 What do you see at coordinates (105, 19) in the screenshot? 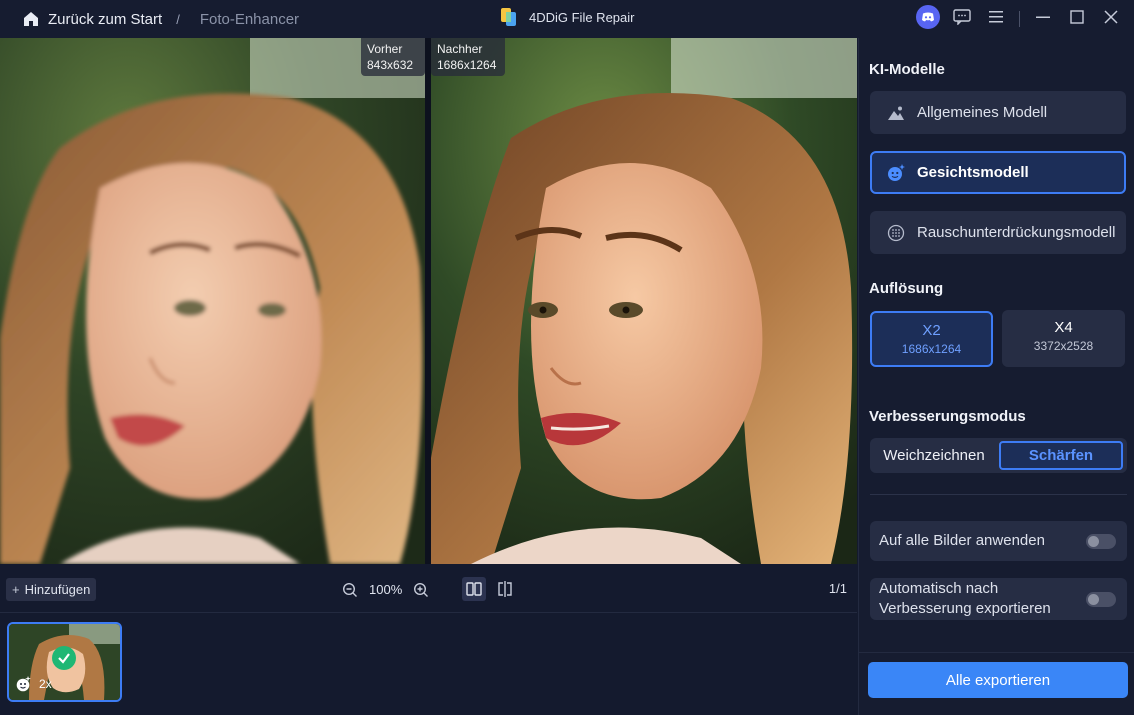
I see `back-to-start-label: Zurück zum Start` at bounding box center [105, 19].